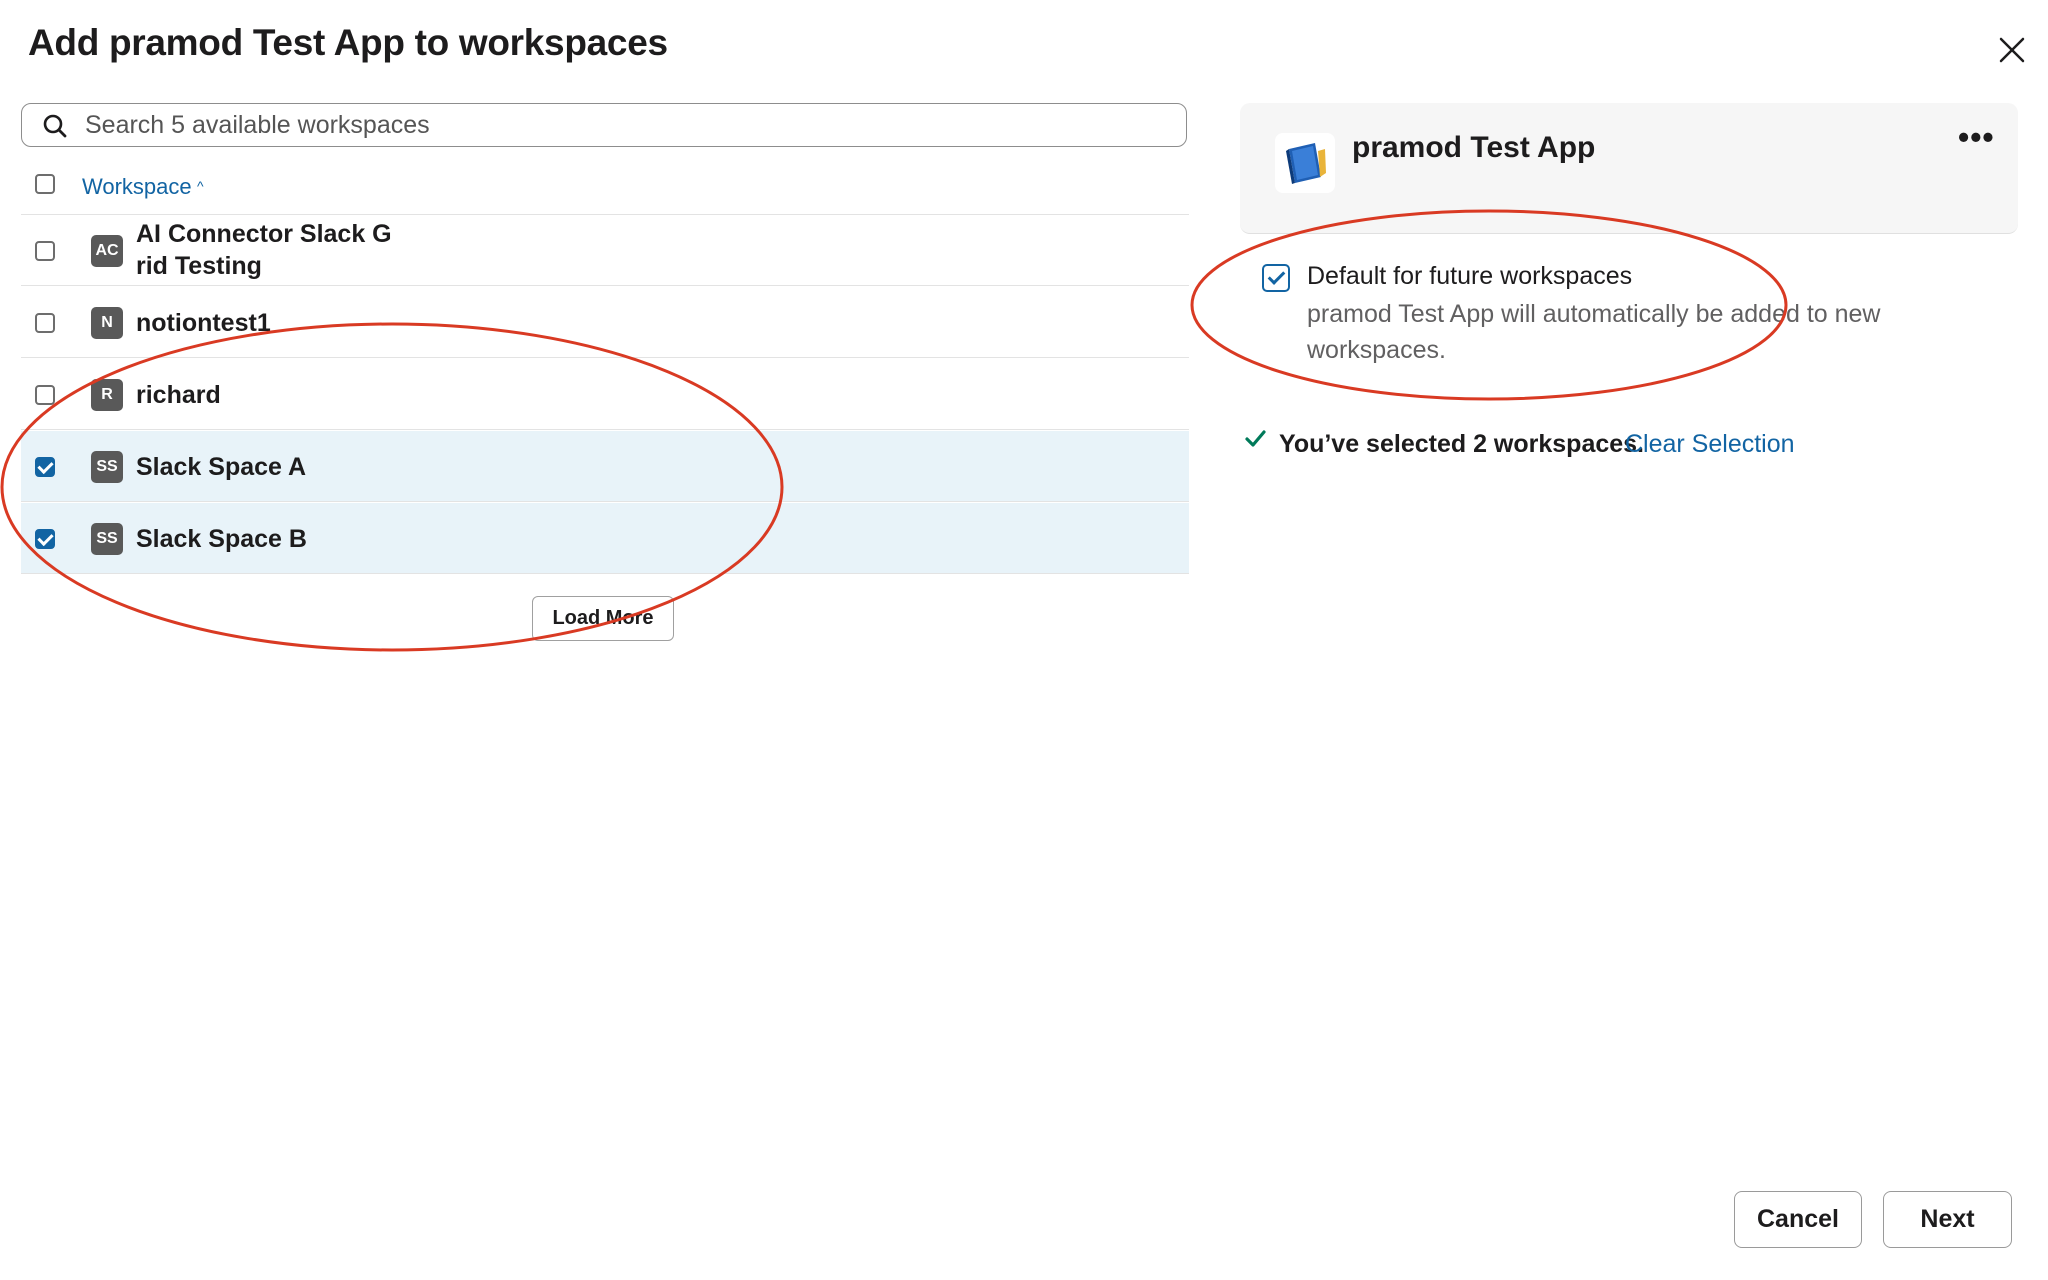  What do you see at coordinates (55, 126) in the screenshot?
I see `search-icon` at bounding box center [55, 126].